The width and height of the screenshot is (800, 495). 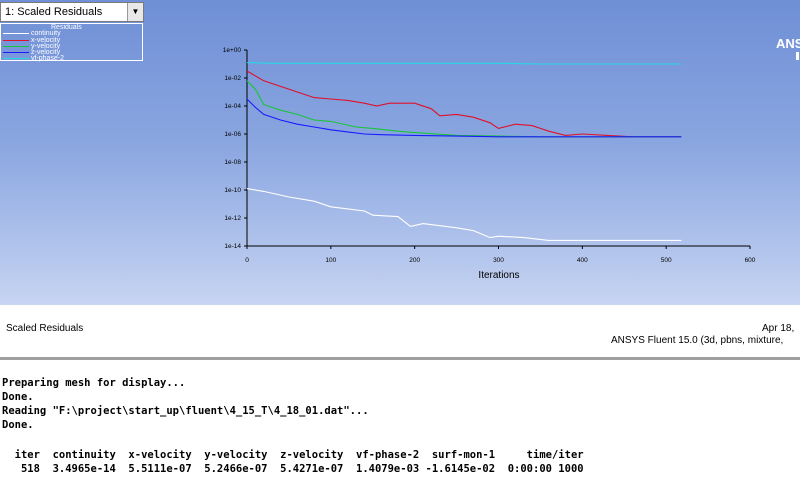 I want to click on x-tick-label: 100, so click(x=330, y=260).